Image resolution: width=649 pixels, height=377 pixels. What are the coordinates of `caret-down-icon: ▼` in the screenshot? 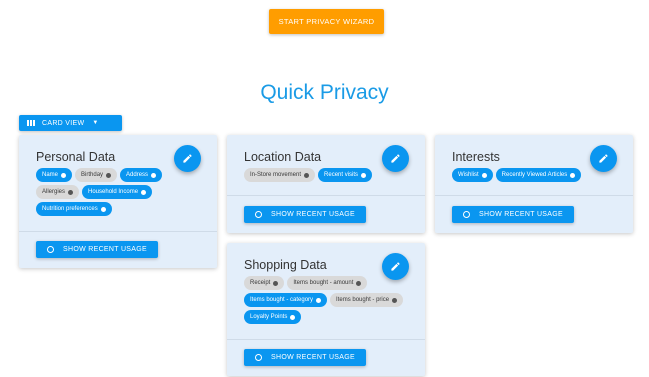 It's located at (95, 123).